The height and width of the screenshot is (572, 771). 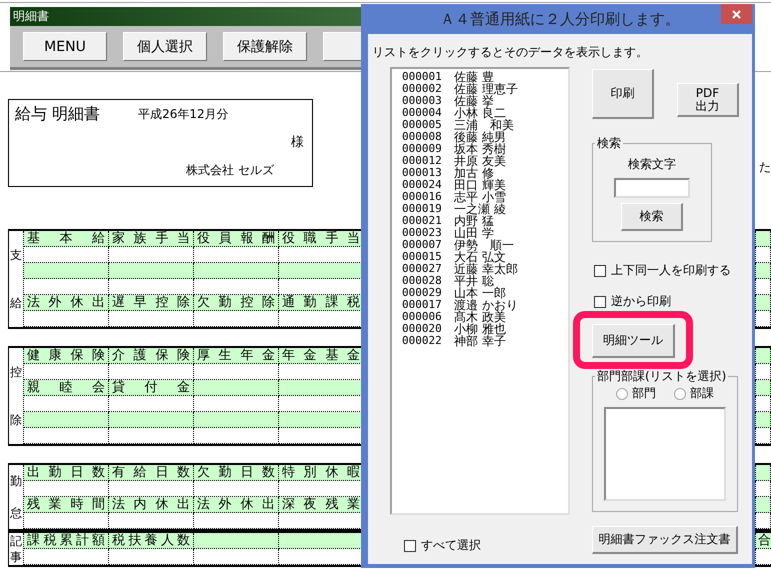 I want to click on section-label: 控, so click(x=16, y=372).